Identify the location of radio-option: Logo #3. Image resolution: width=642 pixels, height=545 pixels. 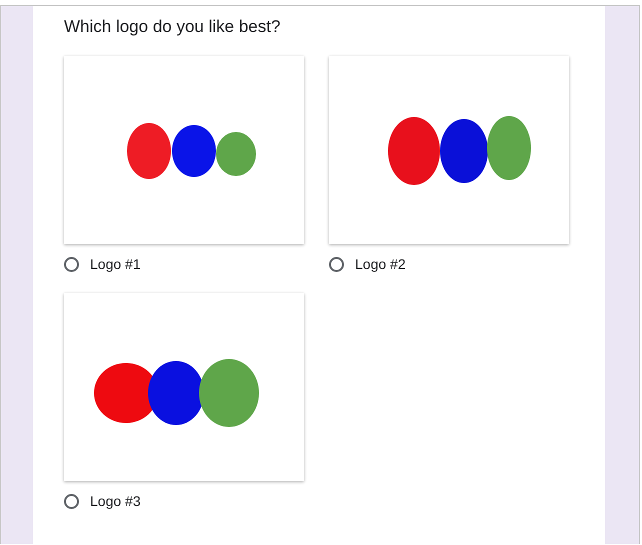
(102, 501).